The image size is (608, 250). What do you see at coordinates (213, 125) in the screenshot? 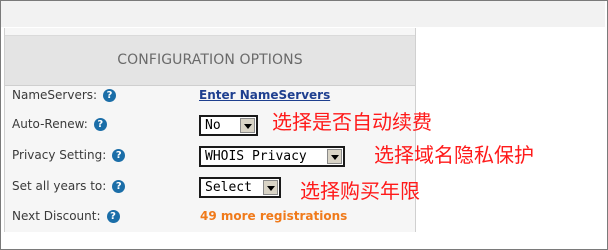
I see `auto-renew-select-value: No` at bounding box center [213, 125].